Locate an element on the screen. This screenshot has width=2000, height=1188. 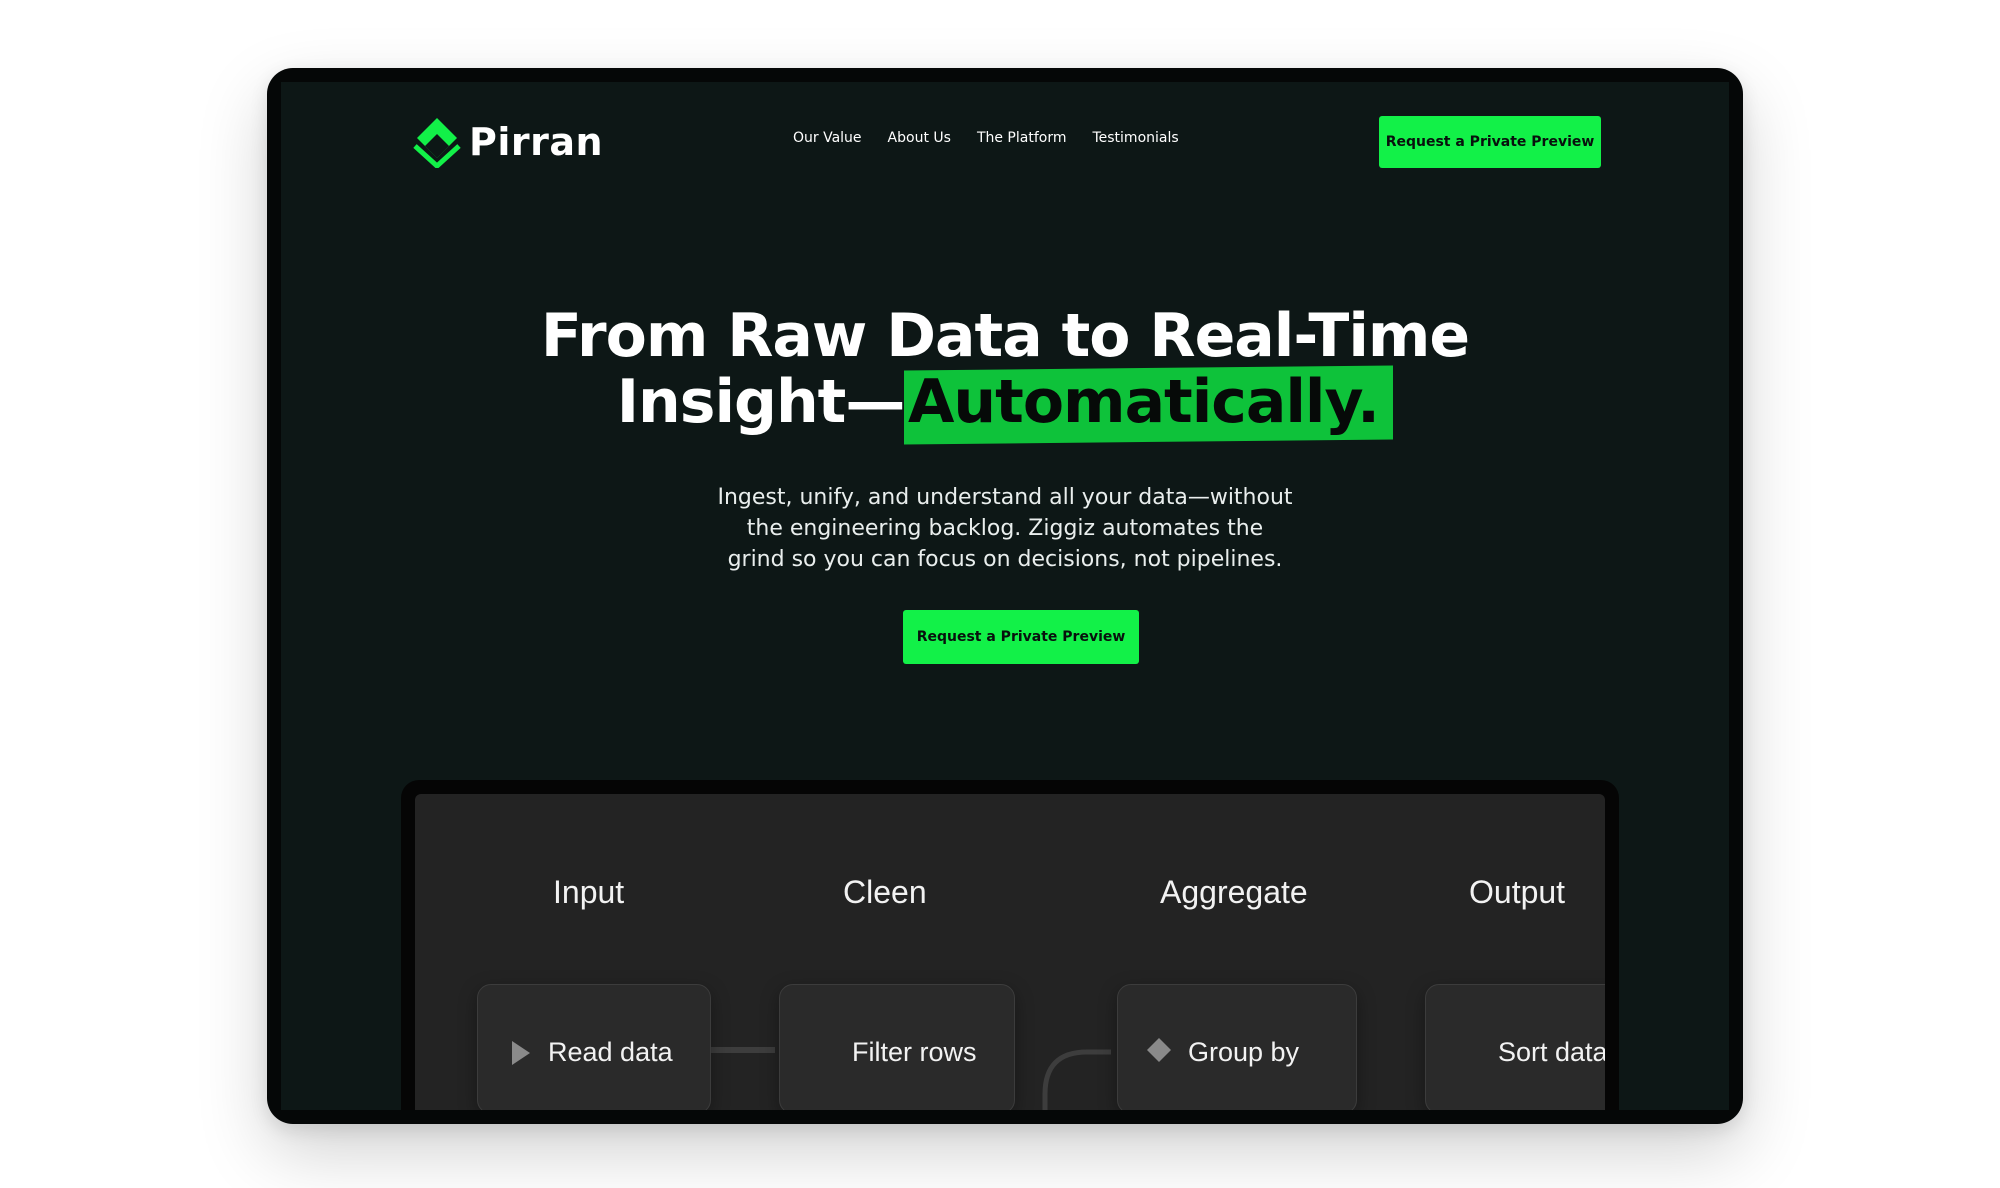
brand-logo: Pirran is located at coordinates (508, 142).